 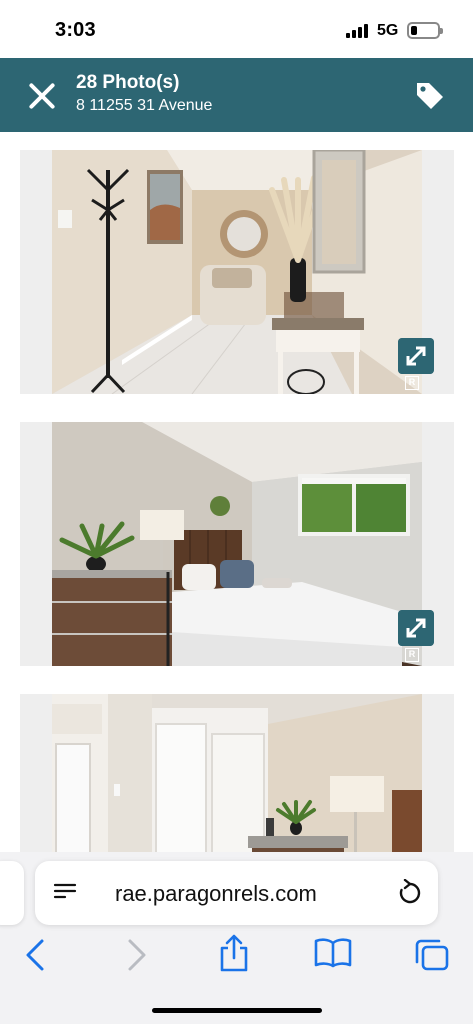 What do you see at coordinates (128, 82) in the screenshot?
I see `photo-count-title: 28 Photo(s)` at bounding box center [128, 82].